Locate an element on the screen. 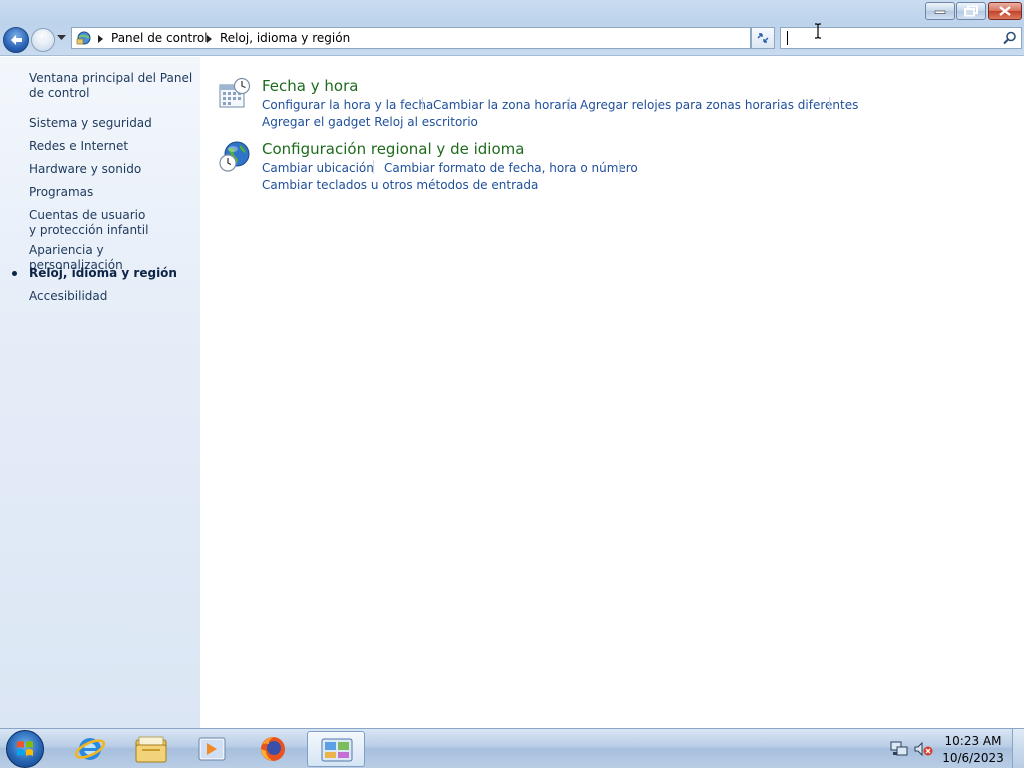 The height and width of the screenshot is (768, 1024). windows-logo-icon is located at coordinates (25, 748).